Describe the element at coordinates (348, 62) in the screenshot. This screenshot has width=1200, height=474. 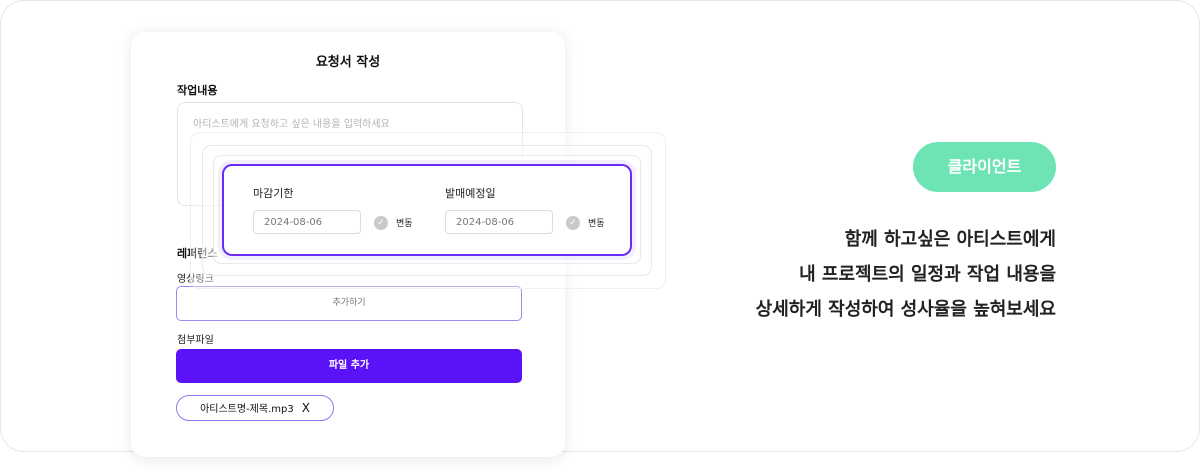
I see `form-title: 요청서 작성` at that location.